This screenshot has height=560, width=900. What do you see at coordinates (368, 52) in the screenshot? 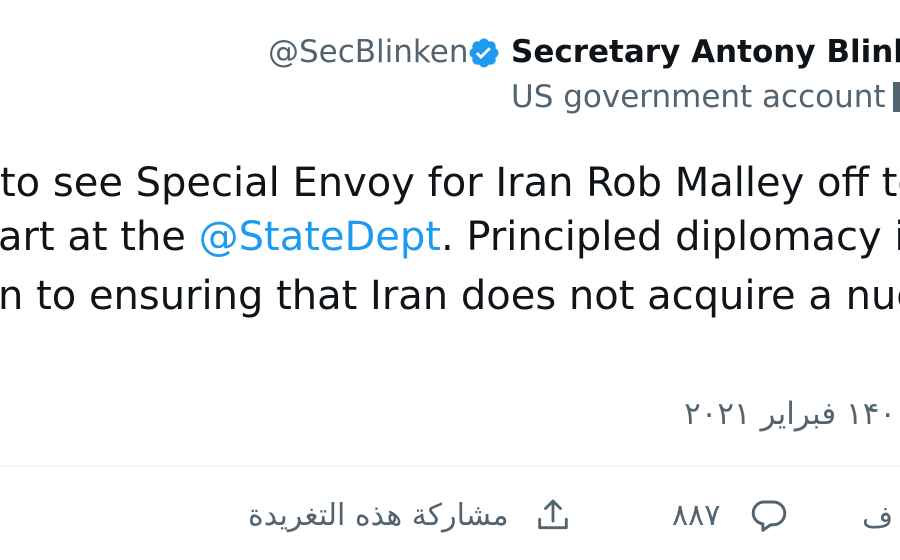
I see `author-handle: @SecBlinken` at bounding box center [368, 52].